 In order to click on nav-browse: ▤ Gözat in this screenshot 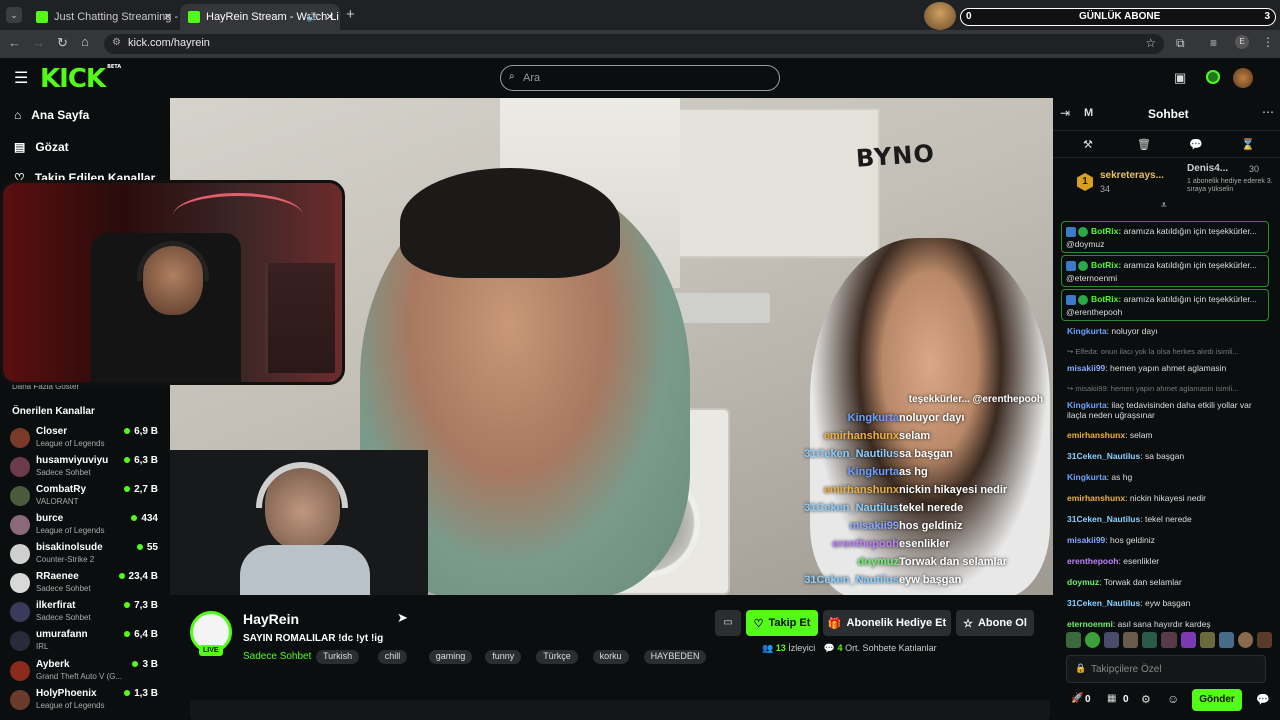, I will do `click(41, 147)`.